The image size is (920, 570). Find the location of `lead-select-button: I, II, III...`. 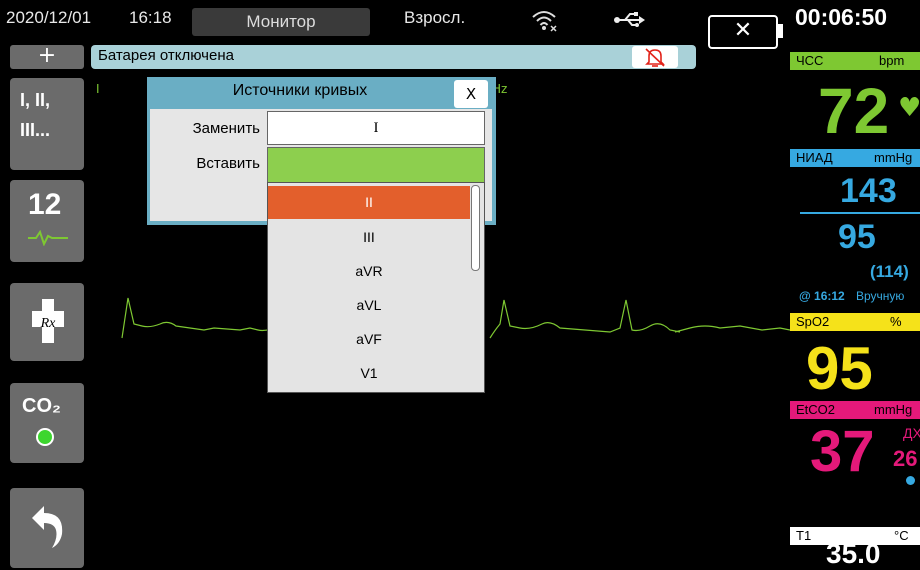

lead-select-button: I, II, III... is located at coordinates (47, 124).